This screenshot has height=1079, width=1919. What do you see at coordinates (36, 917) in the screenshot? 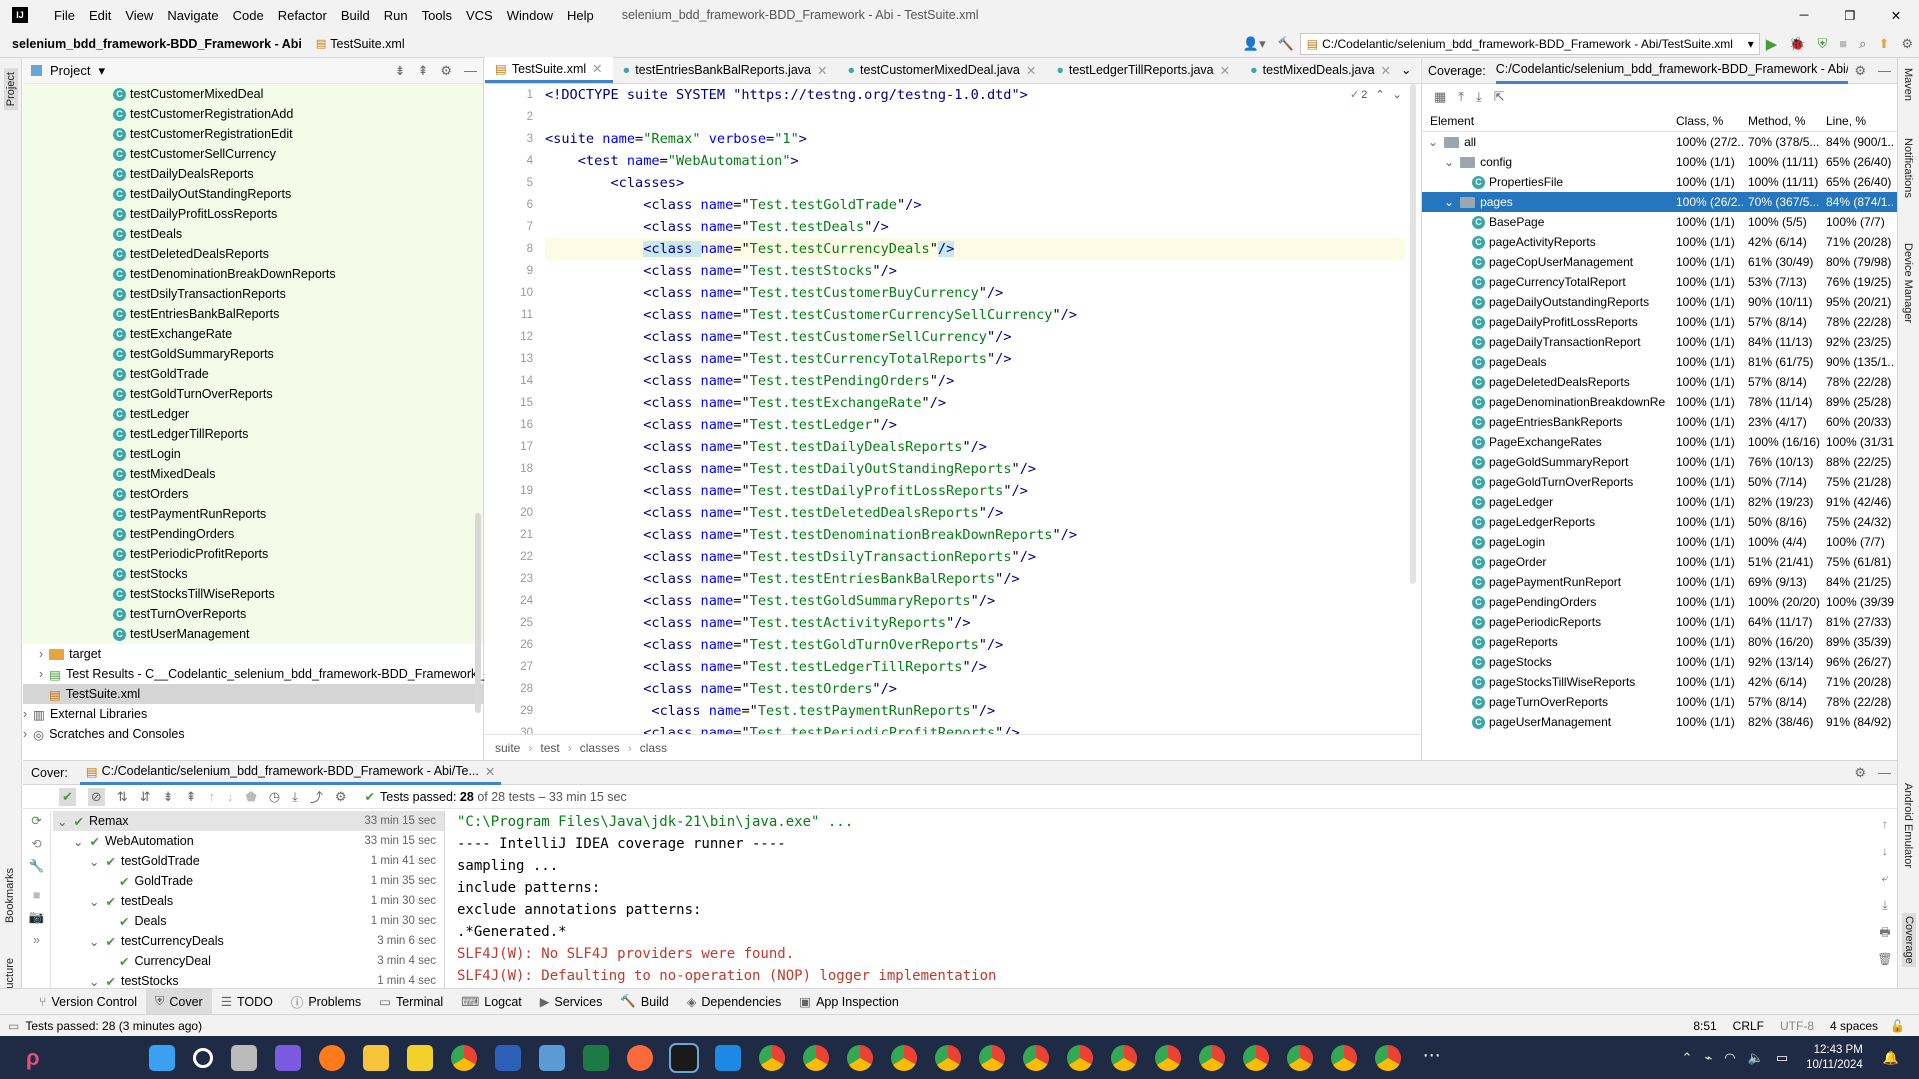
I see `camera-icon: 📷` at bounding box center [36, 917].